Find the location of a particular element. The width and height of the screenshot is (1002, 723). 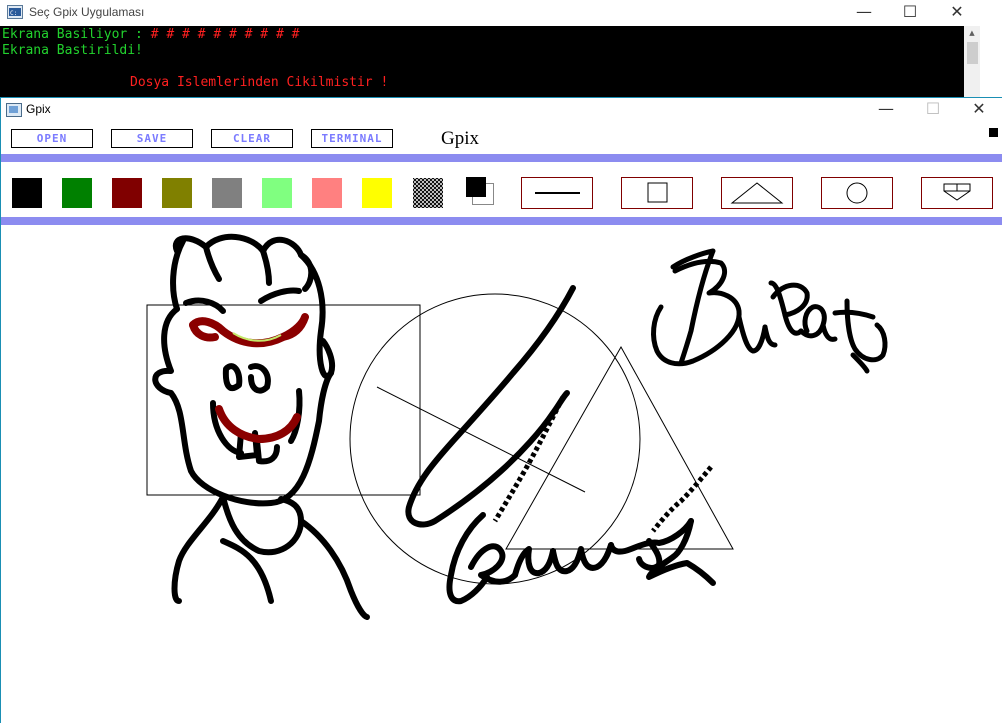

line-tool-icon is located at coordinates (557, 193).